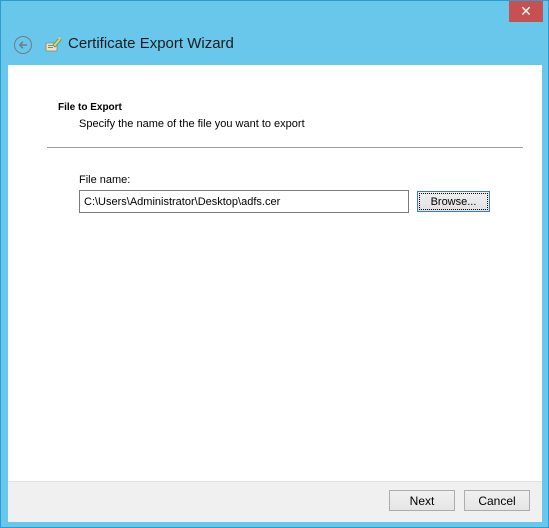 The image size is (549, 528). Describe the element at coordinates (275, 47) in the screenshot. I see `wizard-header: Certificate Export Wizard` at that location.